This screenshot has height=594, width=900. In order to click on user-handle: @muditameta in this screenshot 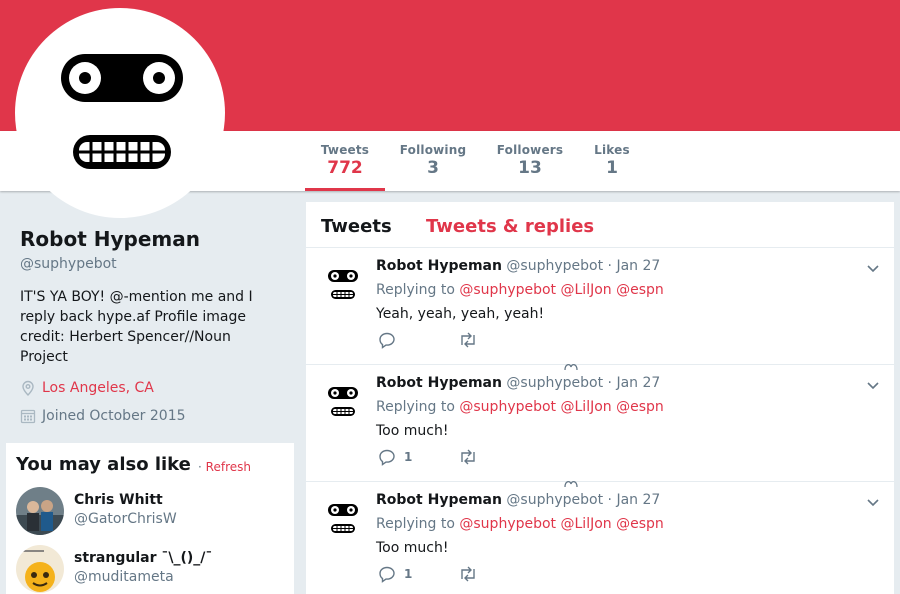, I will do `click(124, 577)`.